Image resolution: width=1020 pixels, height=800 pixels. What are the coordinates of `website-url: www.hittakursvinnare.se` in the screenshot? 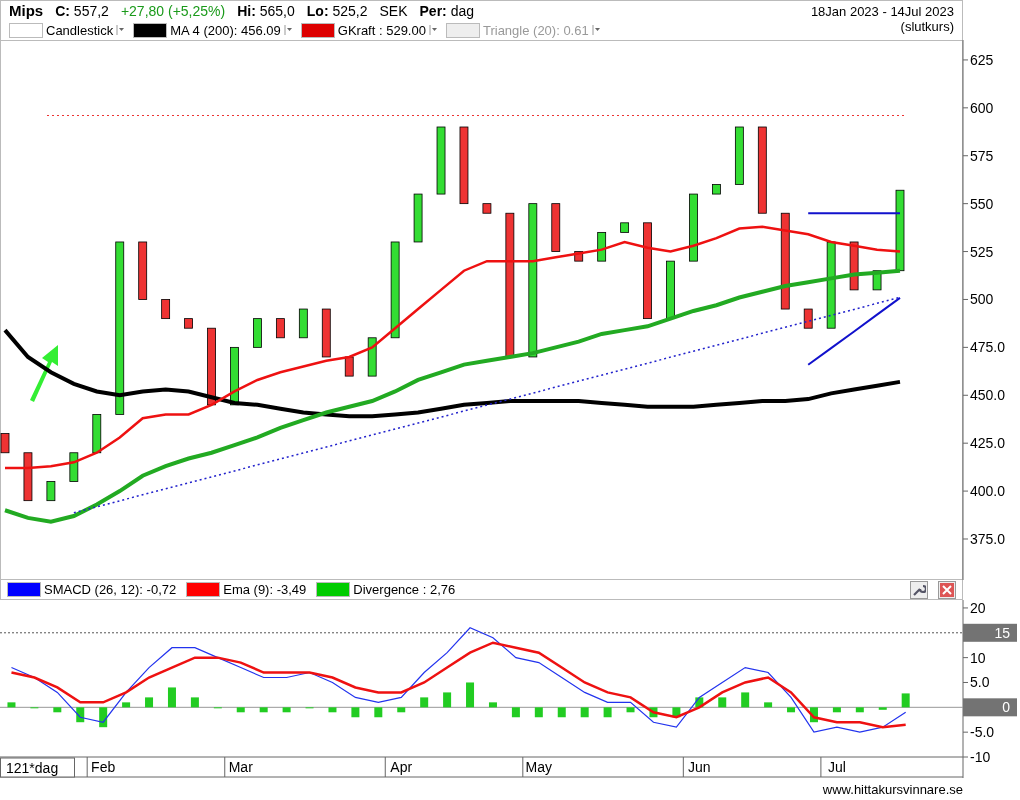 It's located at (892, 789).